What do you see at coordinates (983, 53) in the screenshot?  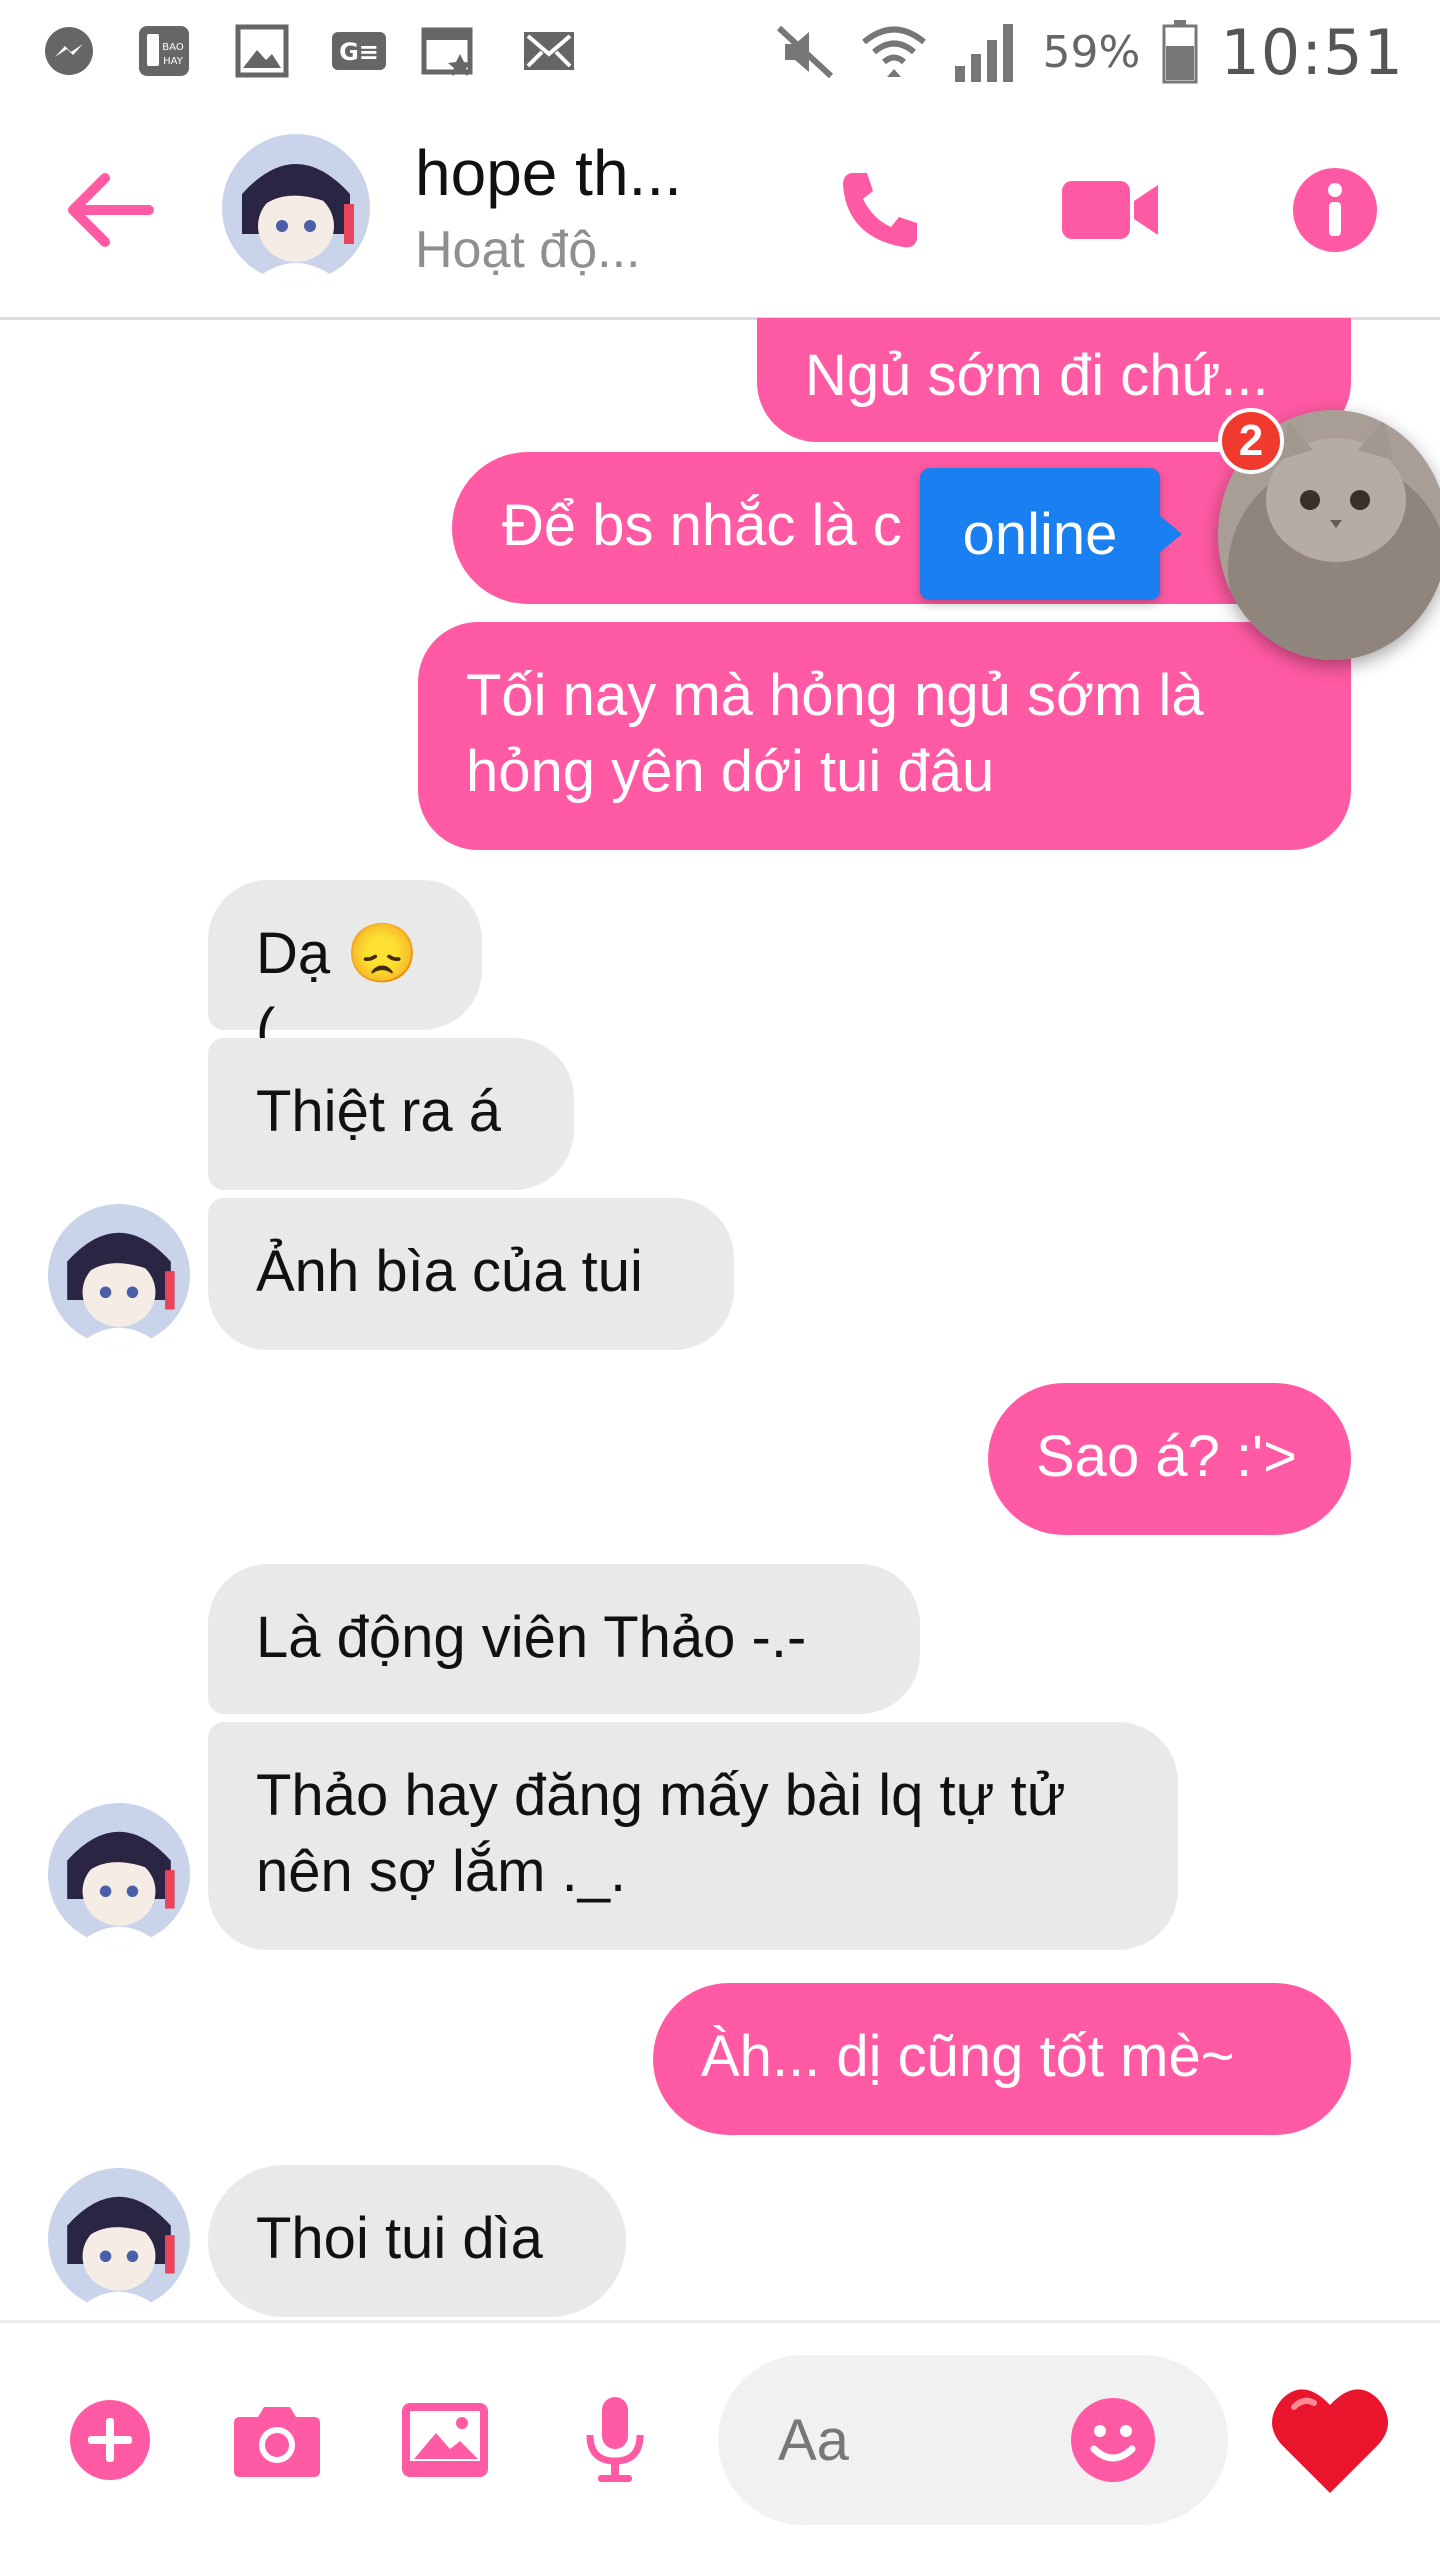 I see `signal-icon` at bounding box center [983, 53].